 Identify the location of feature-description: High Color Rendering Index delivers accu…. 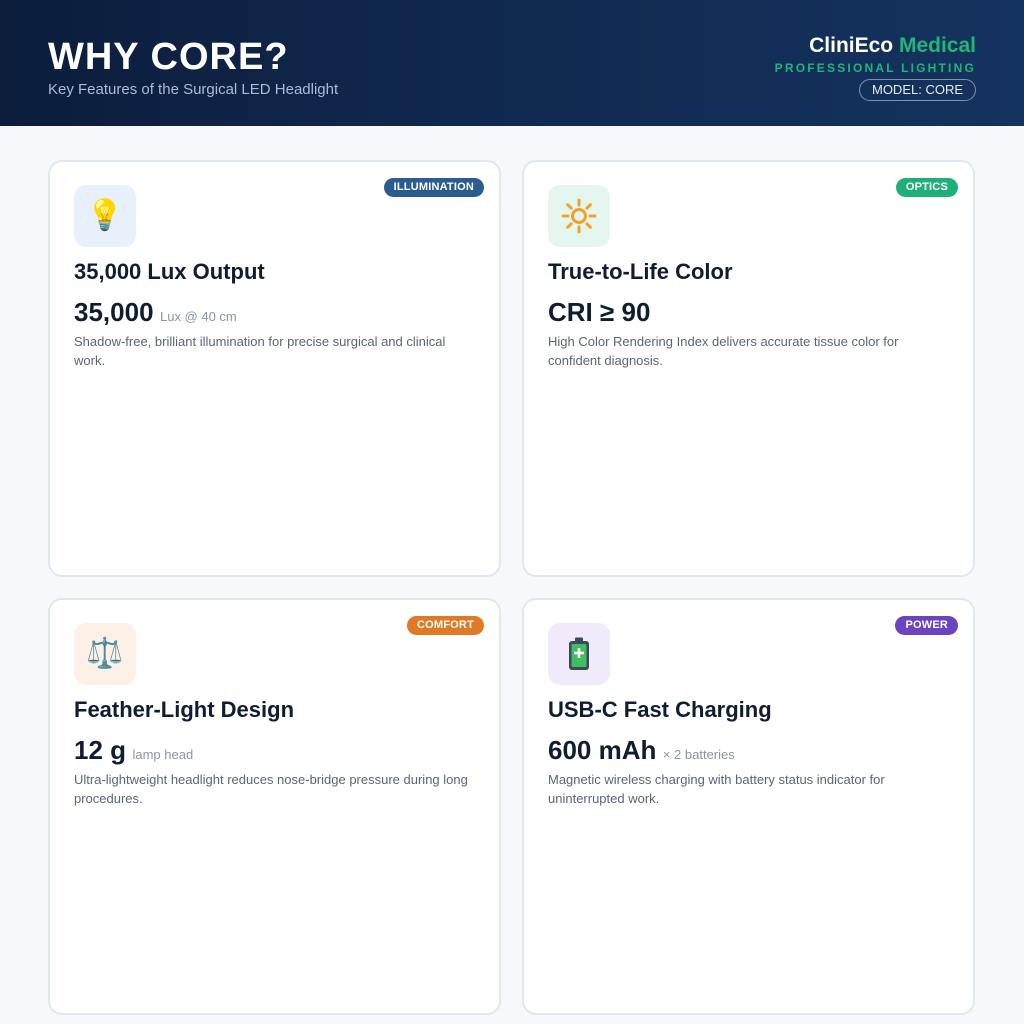
(723, 351).